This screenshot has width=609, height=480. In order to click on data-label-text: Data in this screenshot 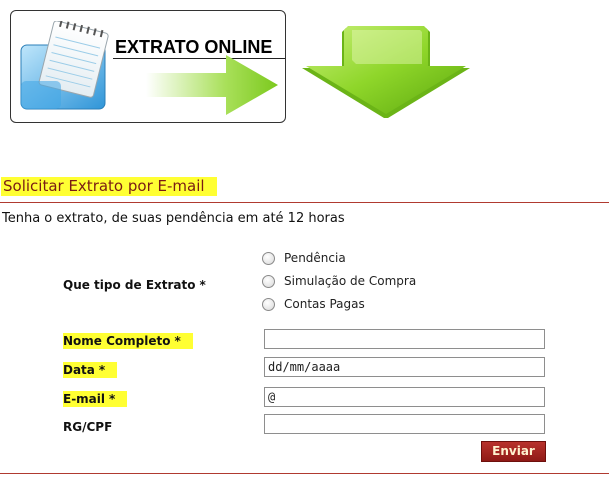, I will do `click(79, 370)`.